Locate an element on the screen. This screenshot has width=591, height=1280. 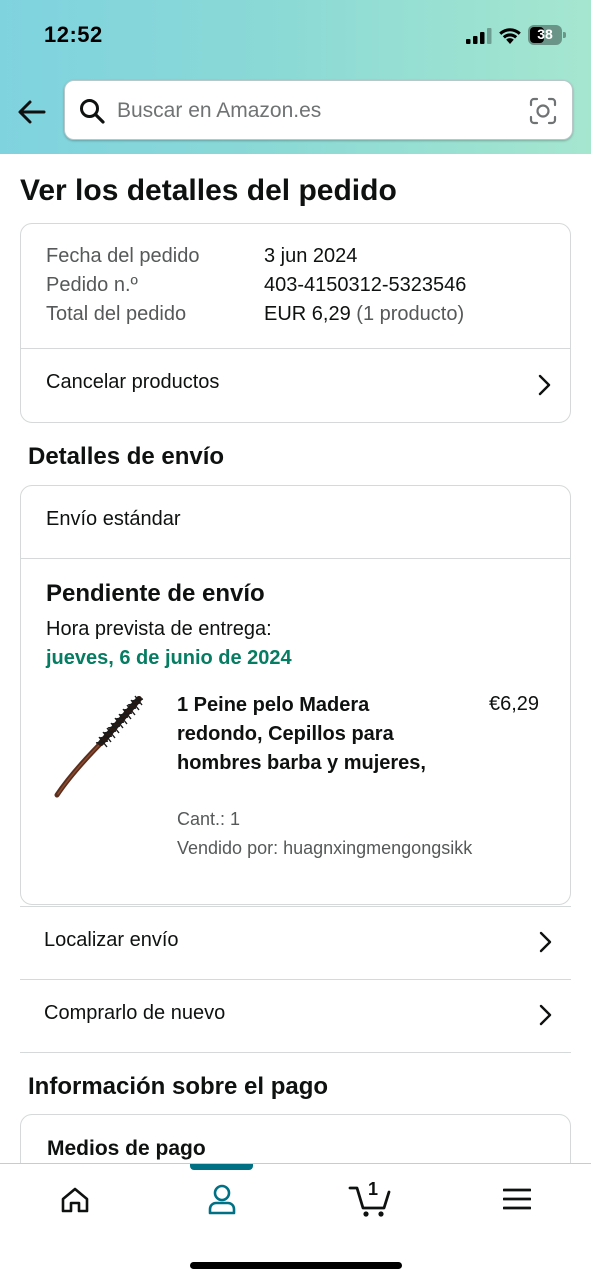
page-title: Ver los detalles del pedido is located at coordinates (208, 190).